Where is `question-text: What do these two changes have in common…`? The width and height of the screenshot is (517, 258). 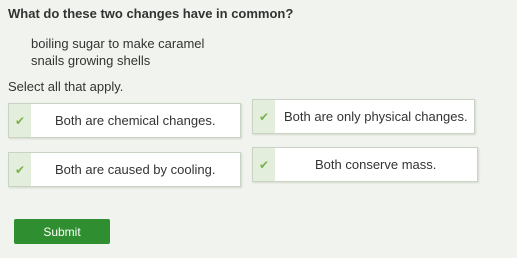 question-text: What do these two changes have in common… is located at coordinates (151, 13).